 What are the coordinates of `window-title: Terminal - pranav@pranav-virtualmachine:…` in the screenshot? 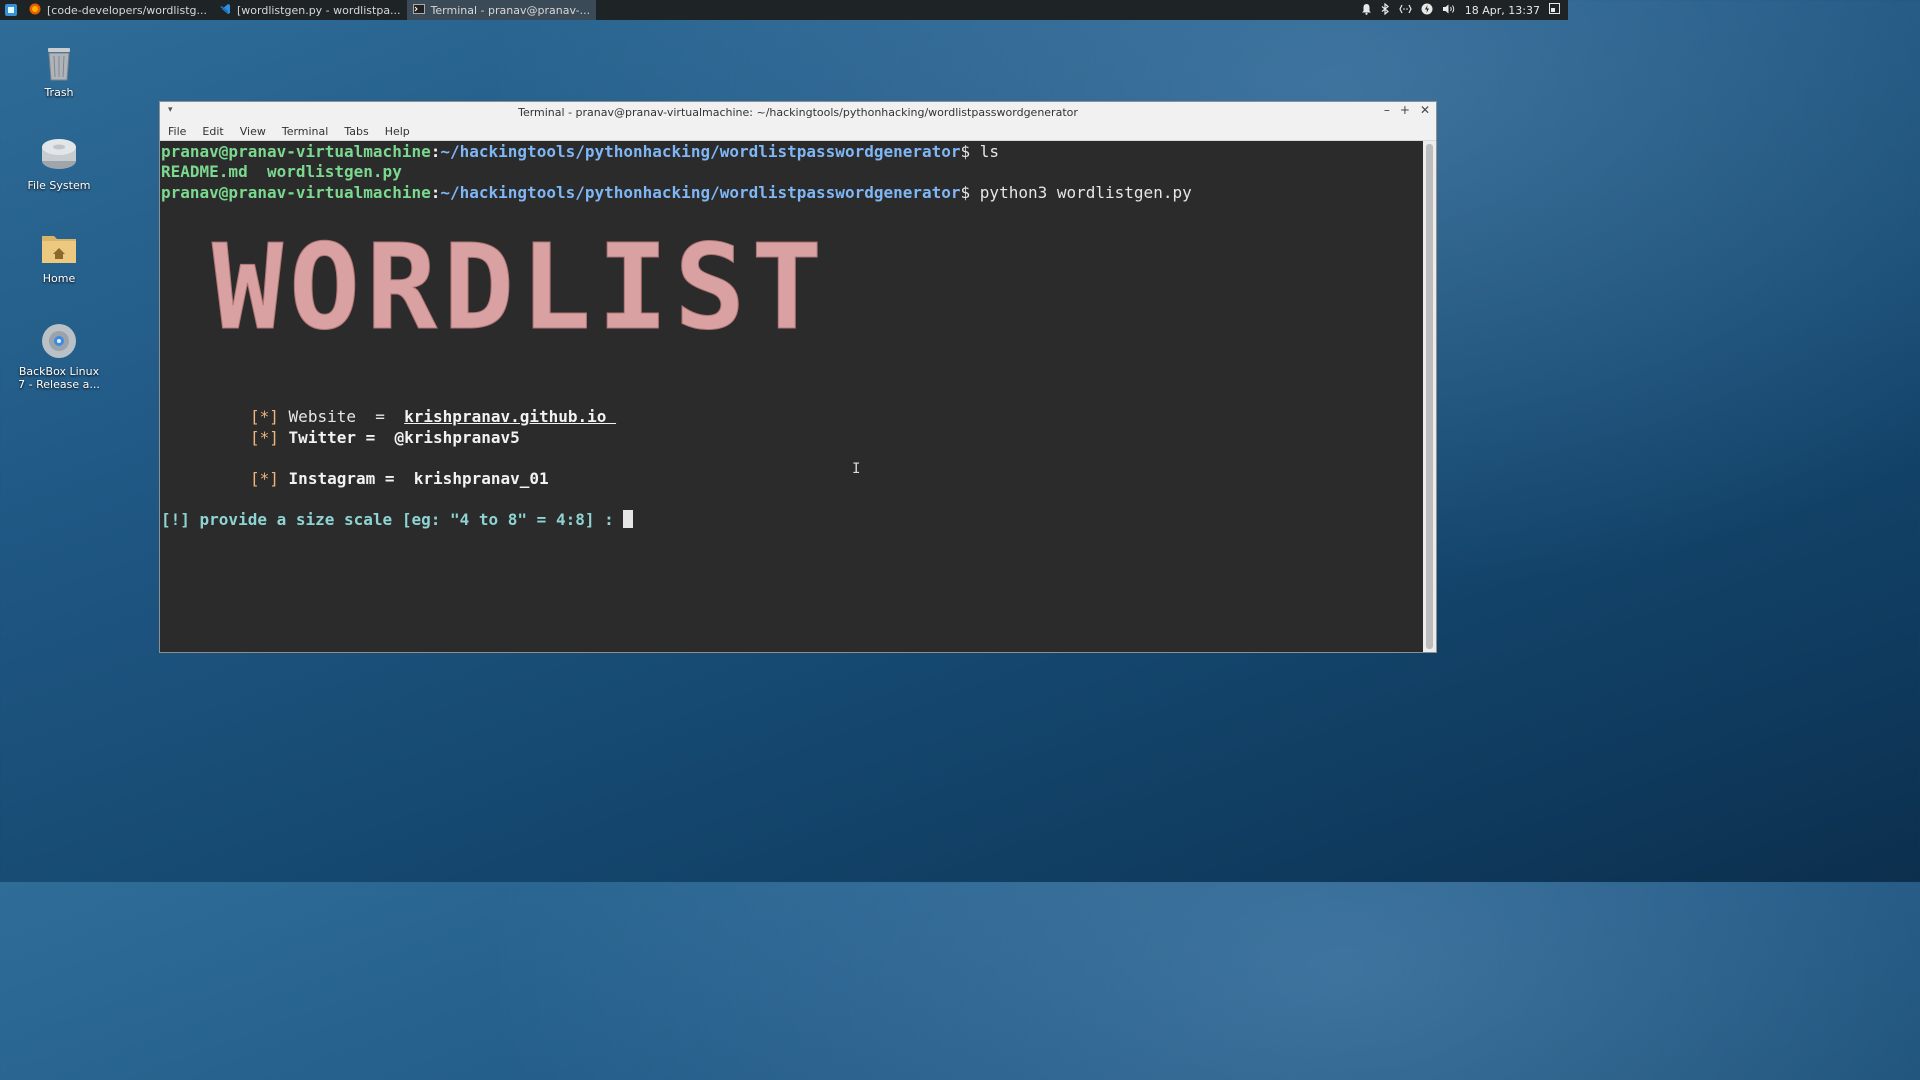 It's located at (798, 112).